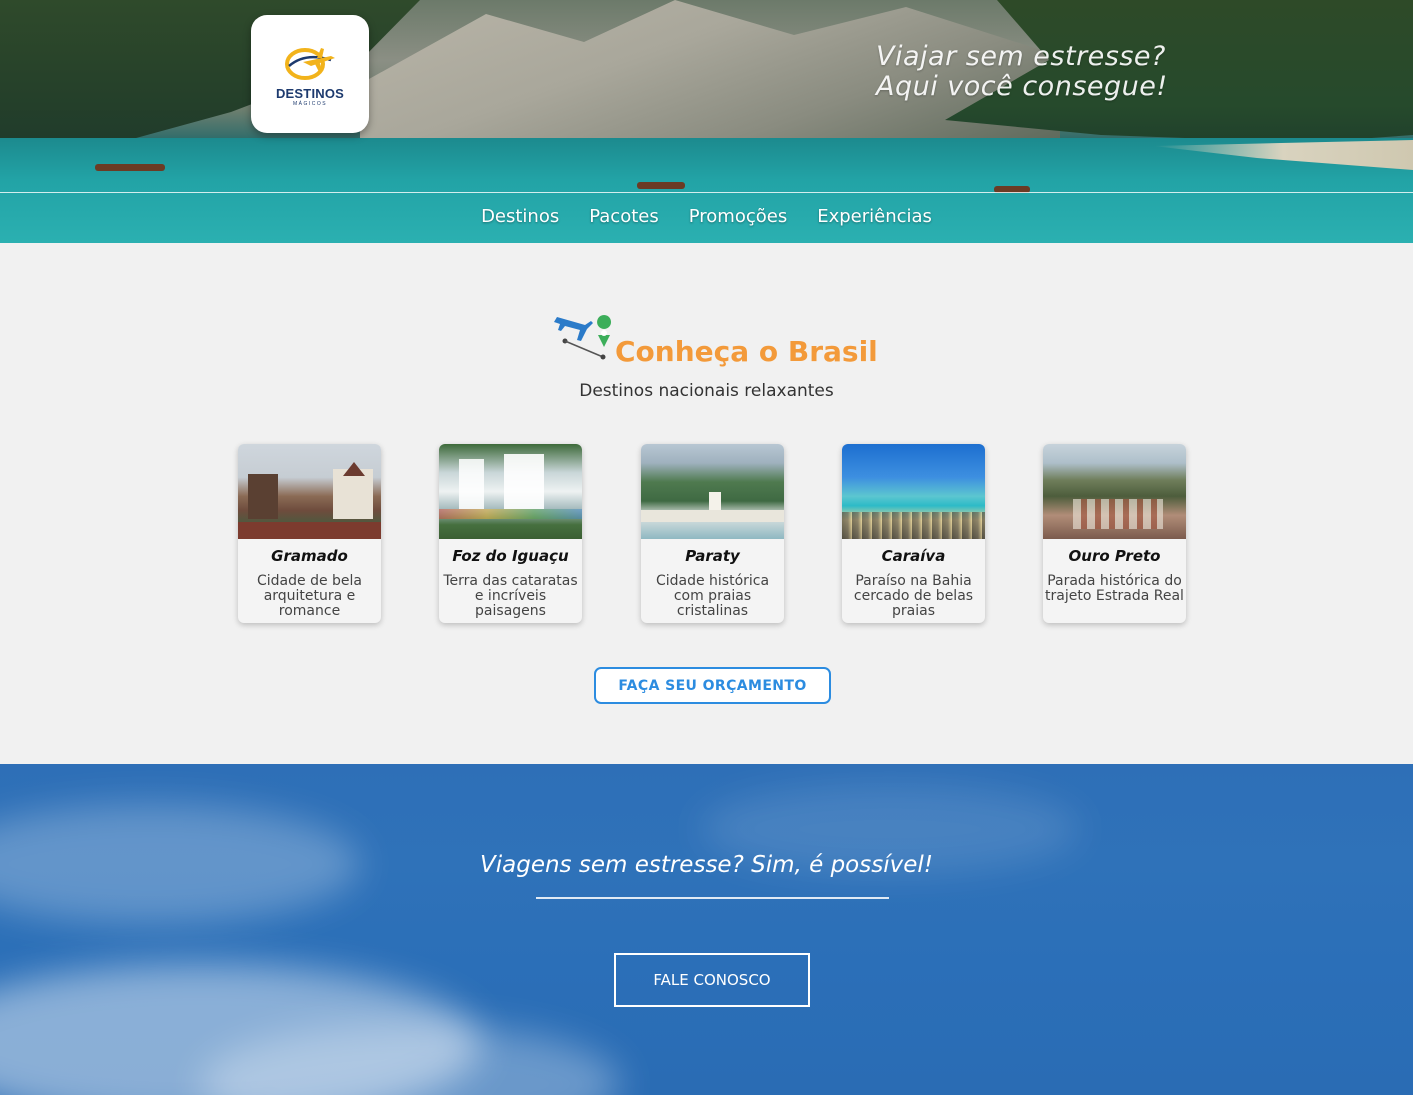 Image resolution: width=1413 pixels, height=1095 pixels. I want to click on logo: DESTINOS MÁGICOS, so click(310, 74).